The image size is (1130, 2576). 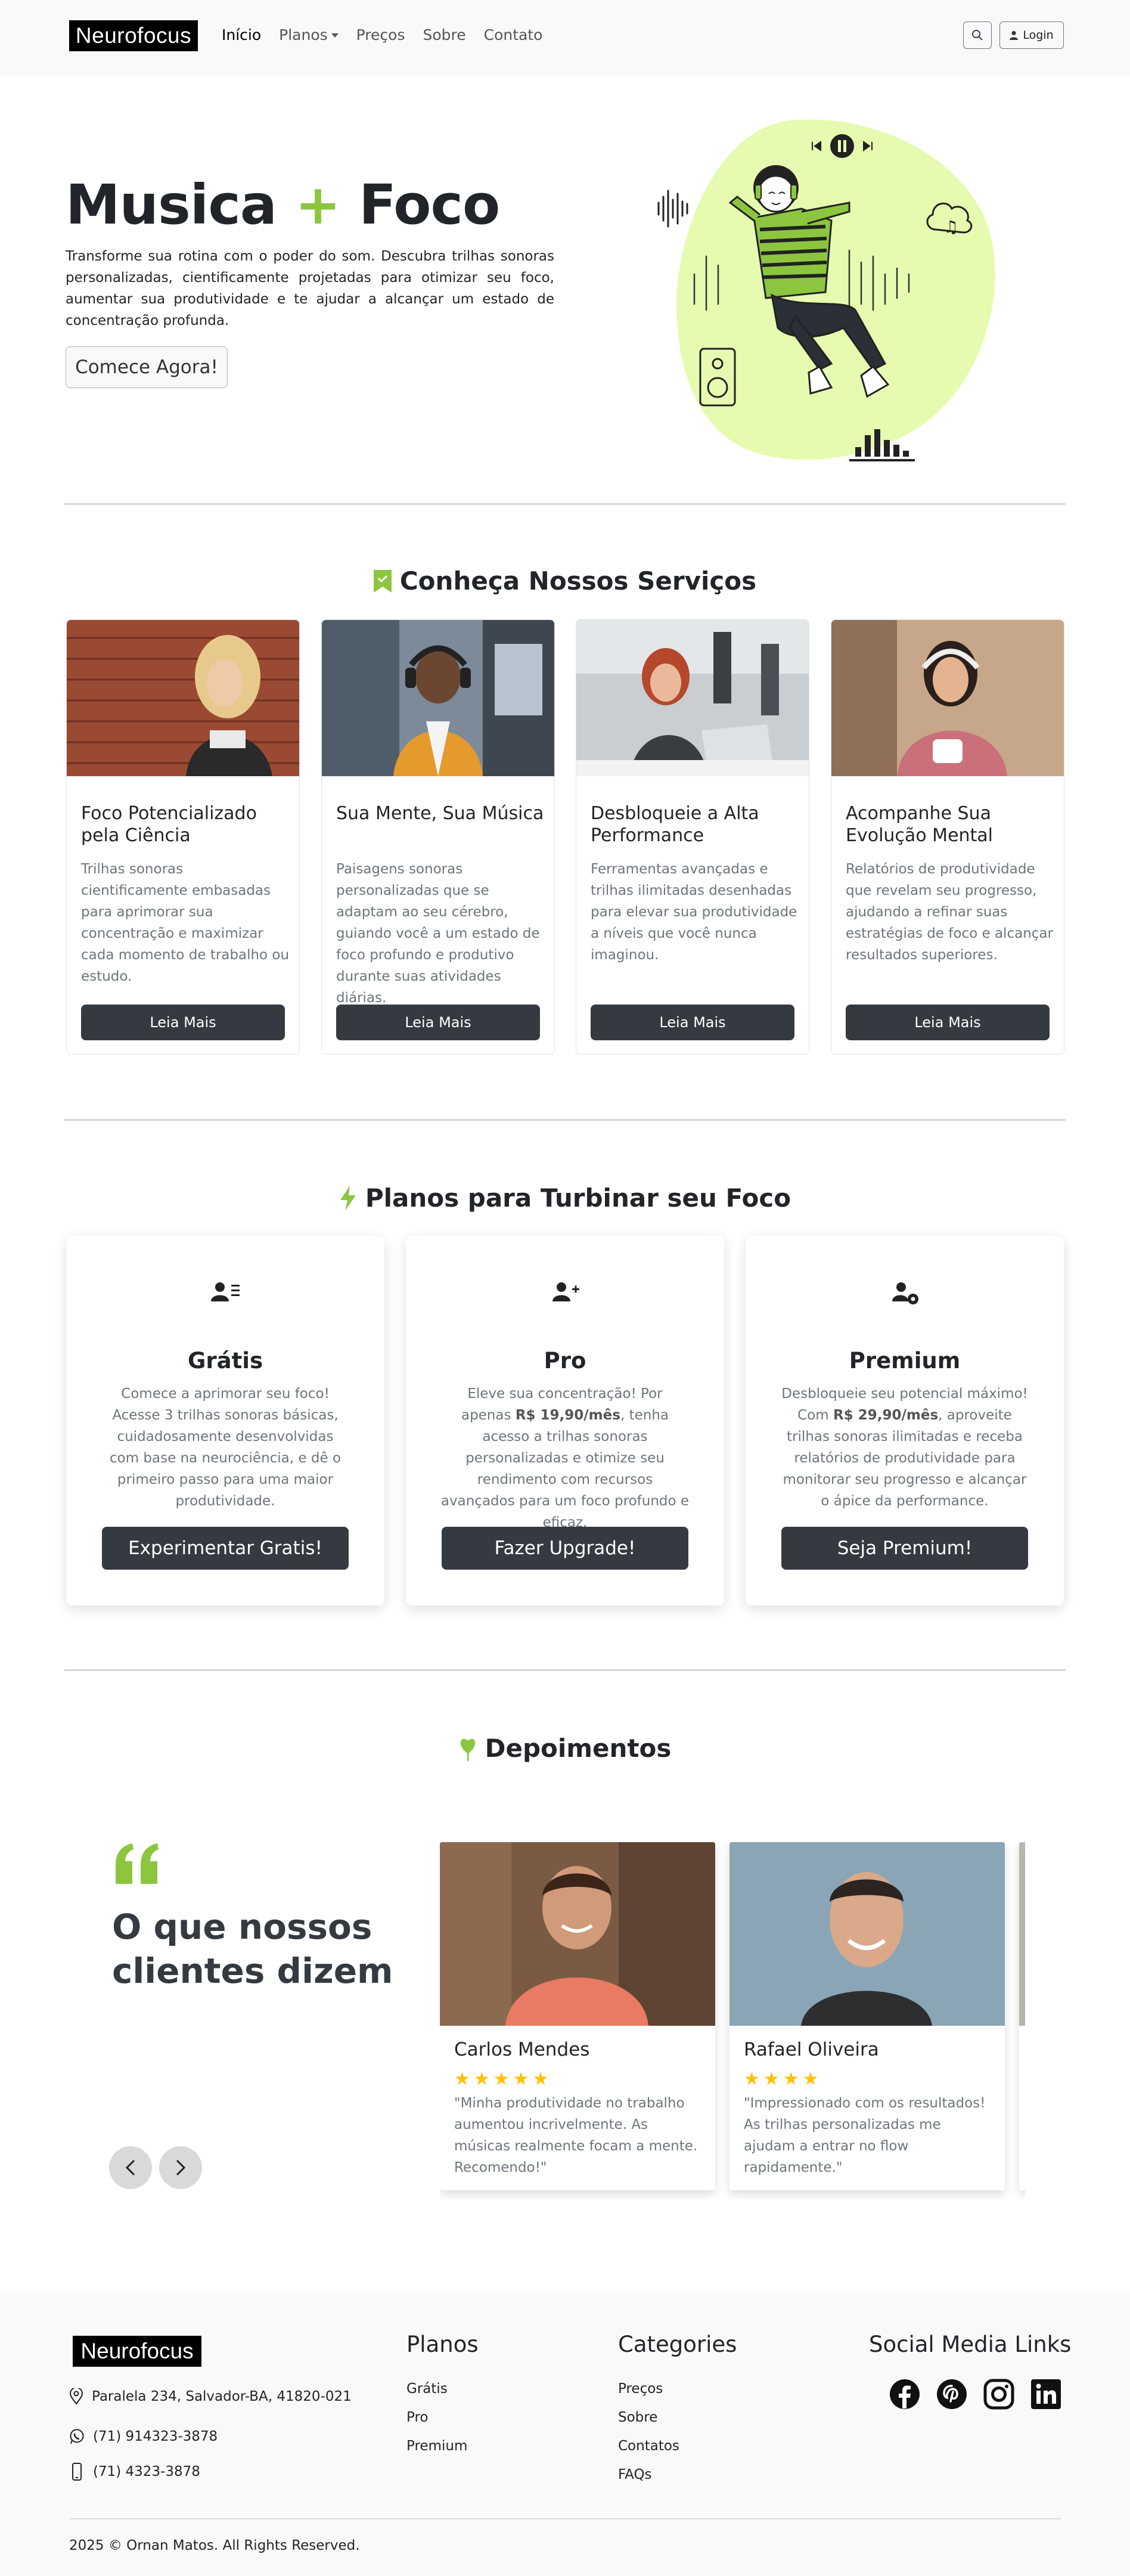 What do you see at coordinates (252, 1949) in the screenshot?
I see `testimonials-subheading: O que nossos clientes dizem` at bounding box center [252, 1949].